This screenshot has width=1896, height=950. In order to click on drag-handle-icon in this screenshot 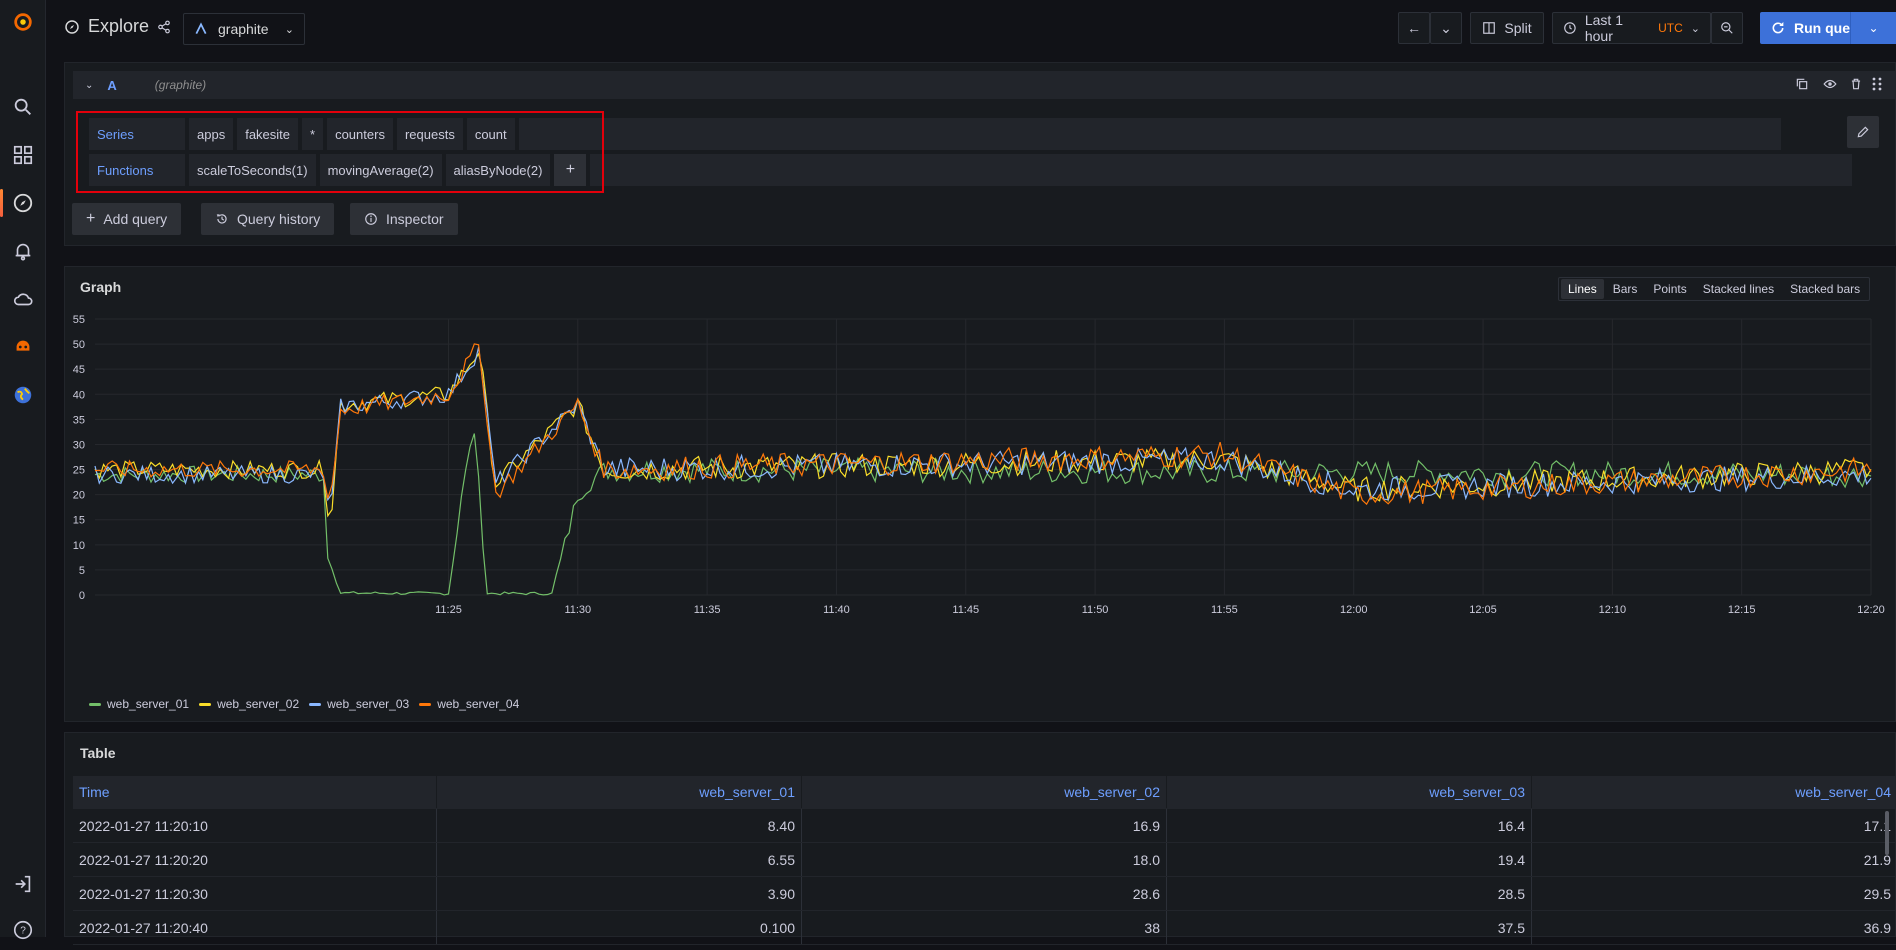, I will do `click(1877, 85)`.